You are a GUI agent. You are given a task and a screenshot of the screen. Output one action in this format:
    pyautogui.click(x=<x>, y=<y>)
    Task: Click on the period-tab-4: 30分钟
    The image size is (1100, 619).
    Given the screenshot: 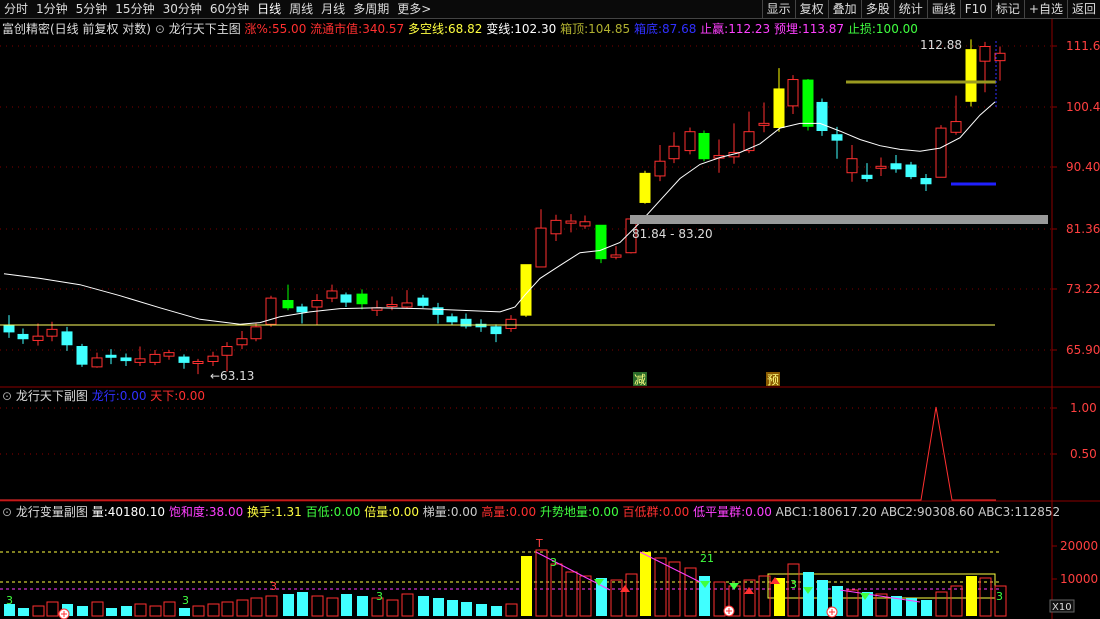 What is the action you would take?
    pyautogui.click(x=182, y=9)
    